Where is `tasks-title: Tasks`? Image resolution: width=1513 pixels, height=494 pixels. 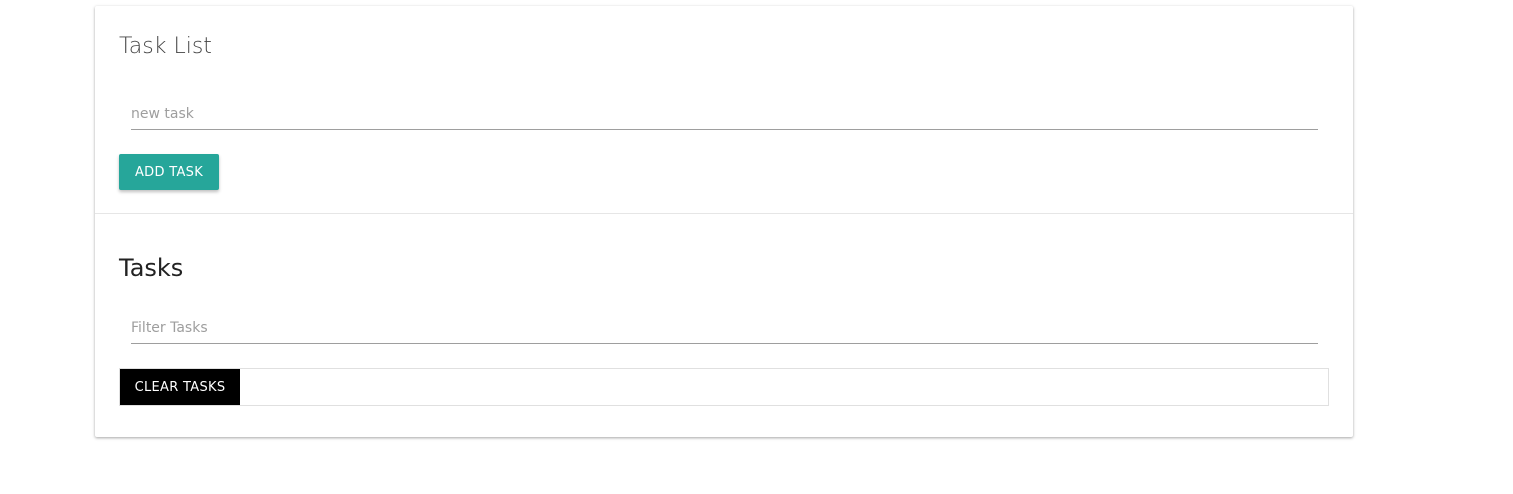
tasks-title: Tasks is located at coordinates (151, 268).